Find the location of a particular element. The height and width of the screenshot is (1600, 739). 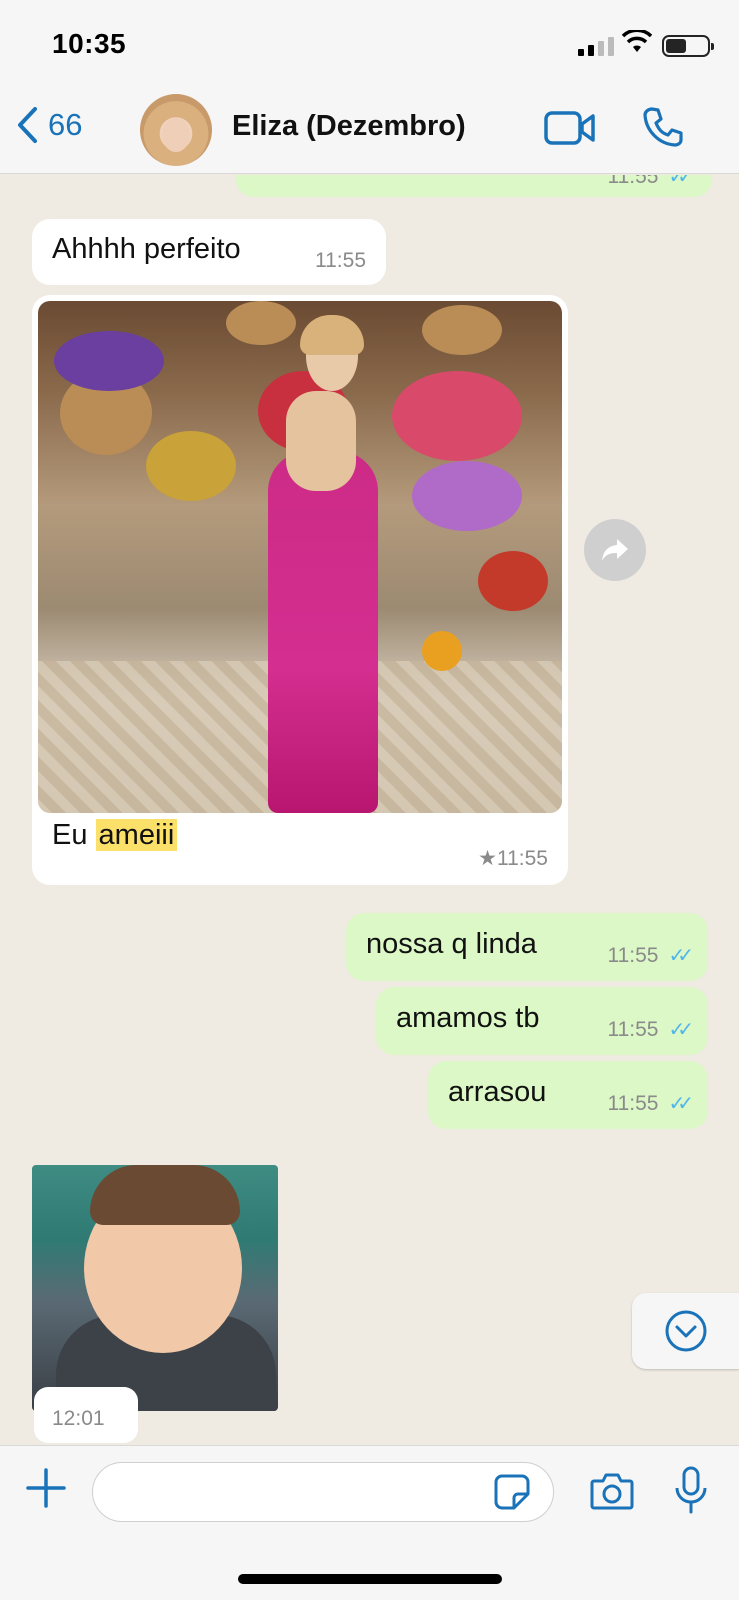

message-bubble-outgoing: arrasou 11:55 ✓✓ is located at coordinates (568, 1095).